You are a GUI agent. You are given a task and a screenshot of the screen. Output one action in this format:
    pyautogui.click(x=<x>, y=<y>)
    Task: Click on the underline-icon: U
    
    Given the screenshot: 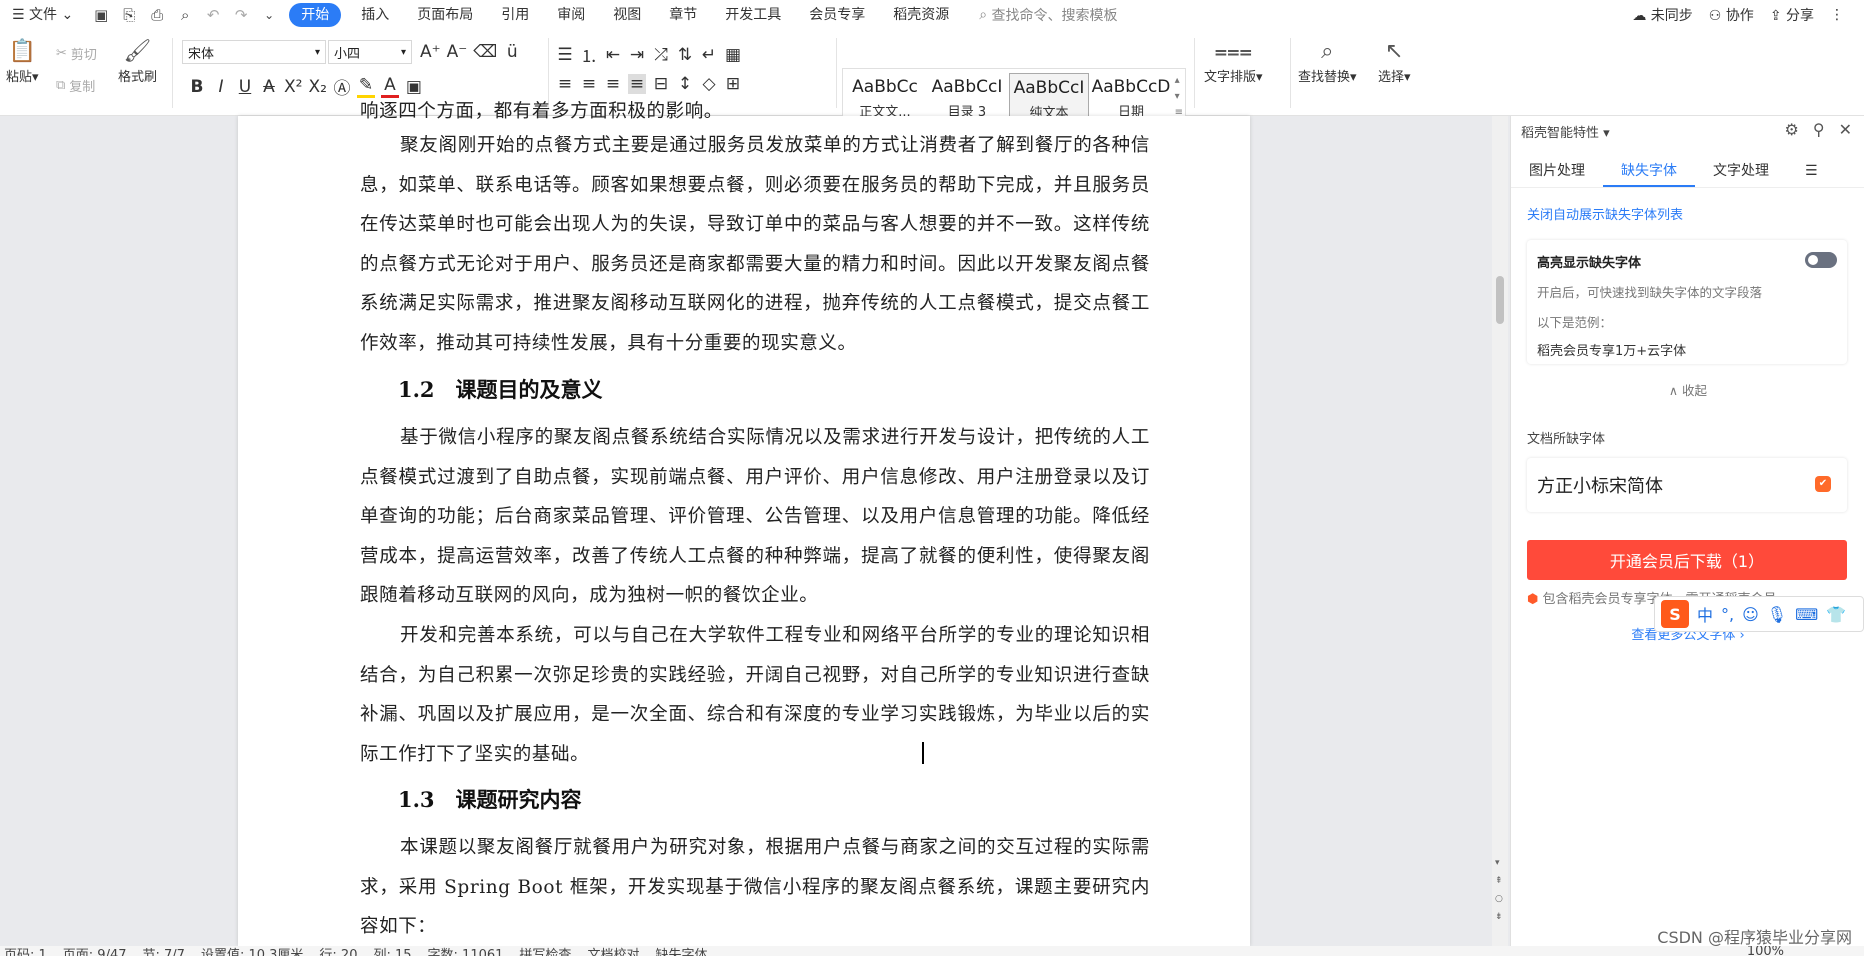 What is the action you would take?
    pyautogui.click(x=245, y=87)
    